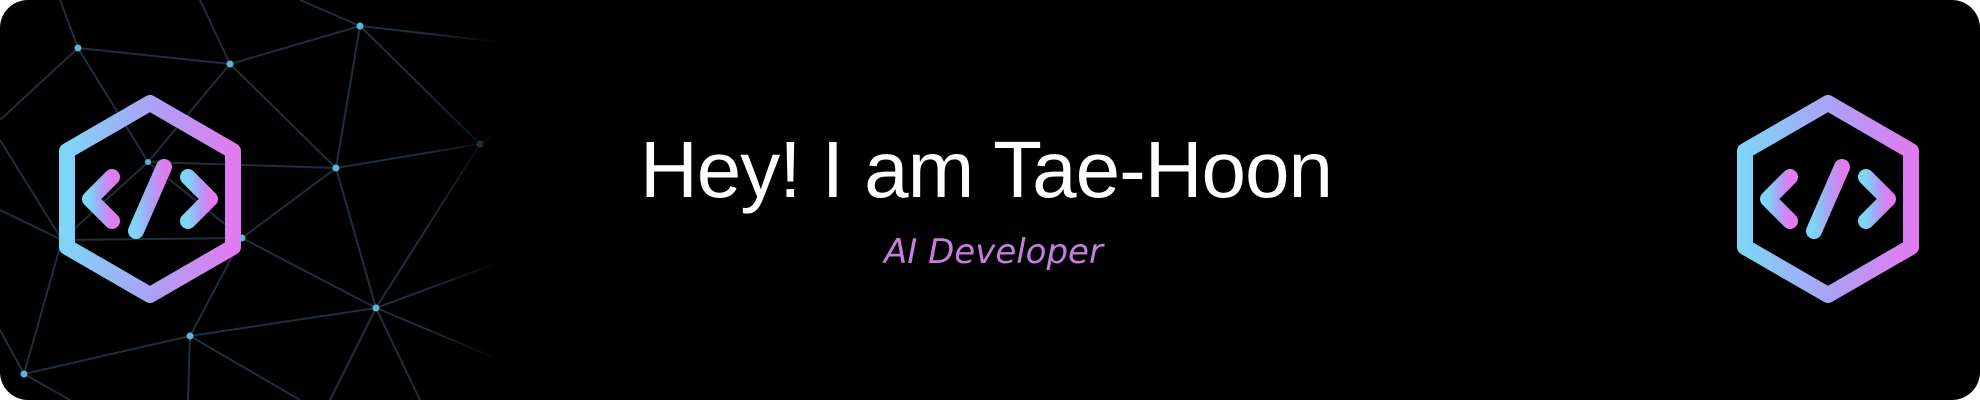 This screenshot has height=400, width=1980. Describe the element at coordinates (986, 169) in the screenshot. I see `headline: Hey! I am Tae-Hoon` at that location.